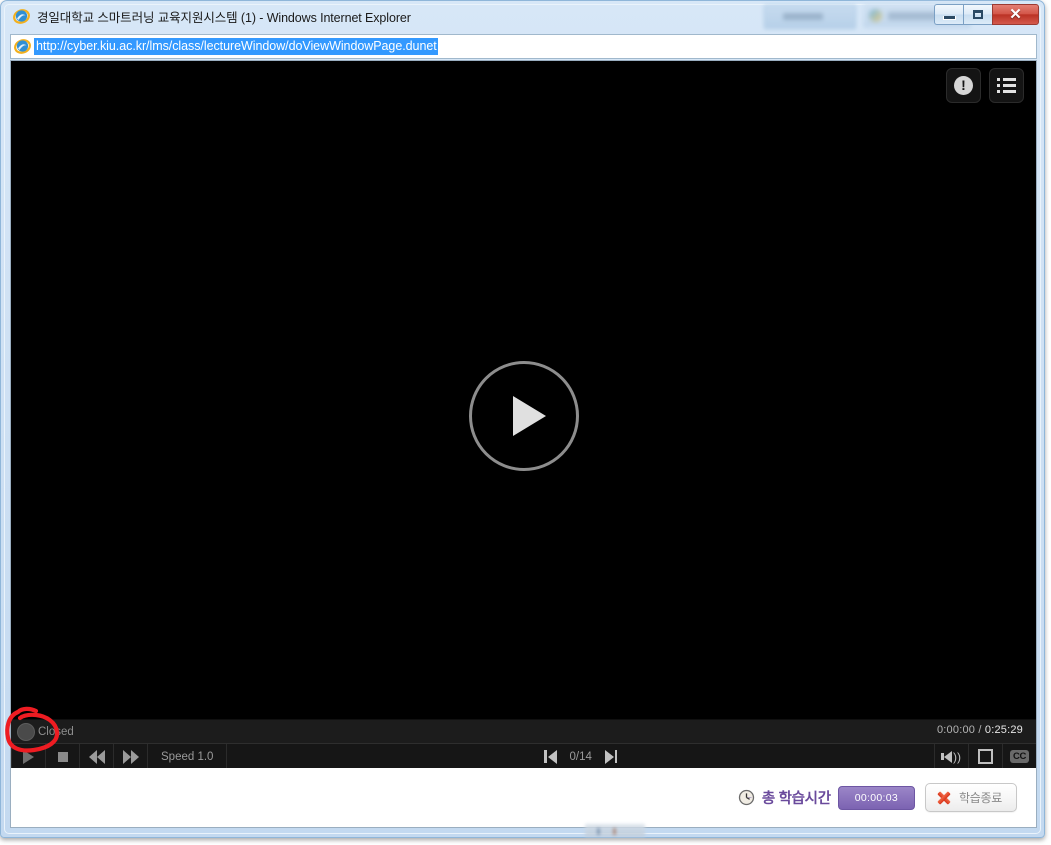  I want to click on alert-glyph: !, so click(963, 85).